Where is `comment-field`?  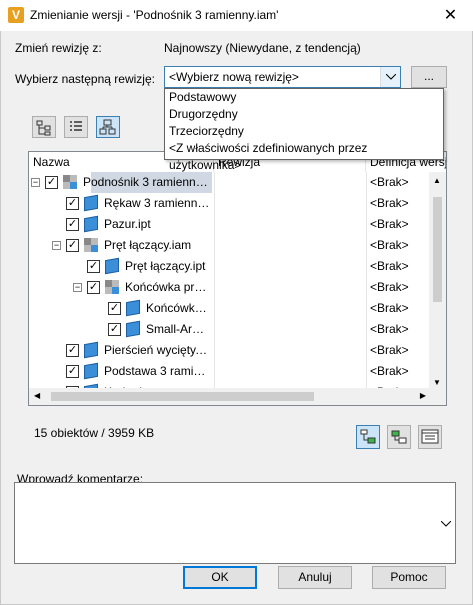 comment-field is located at coordinates (235, 523).